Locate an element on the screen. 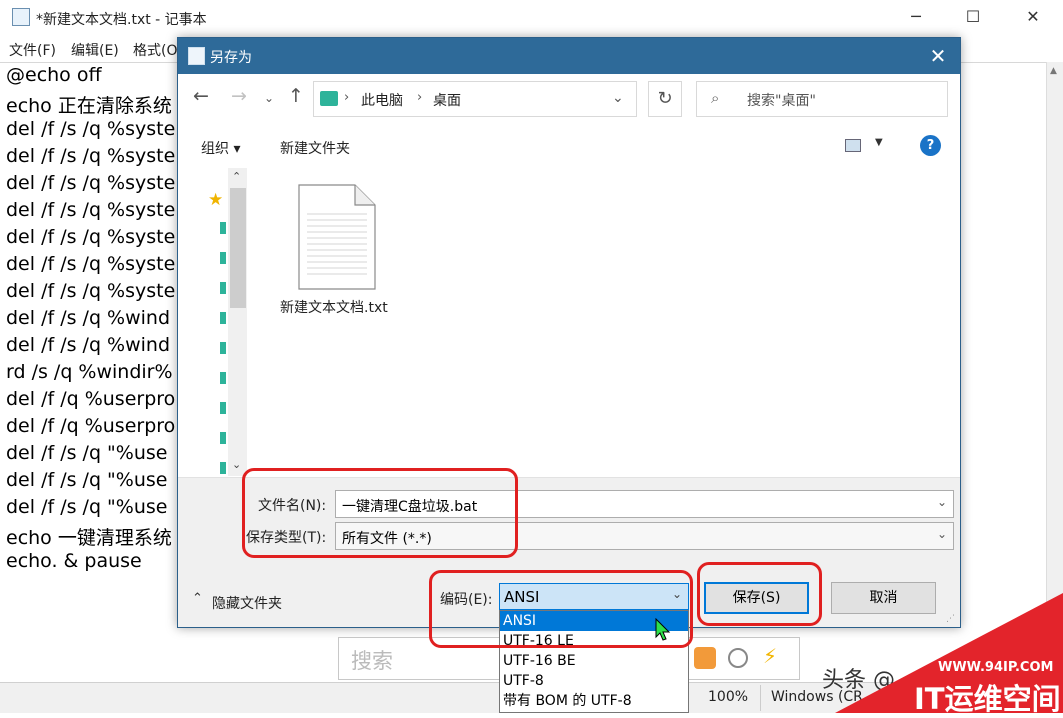 This screenshot has height=718, width=1063. text-line: echo 正在清除系统 is located at coordinates (89, 106).